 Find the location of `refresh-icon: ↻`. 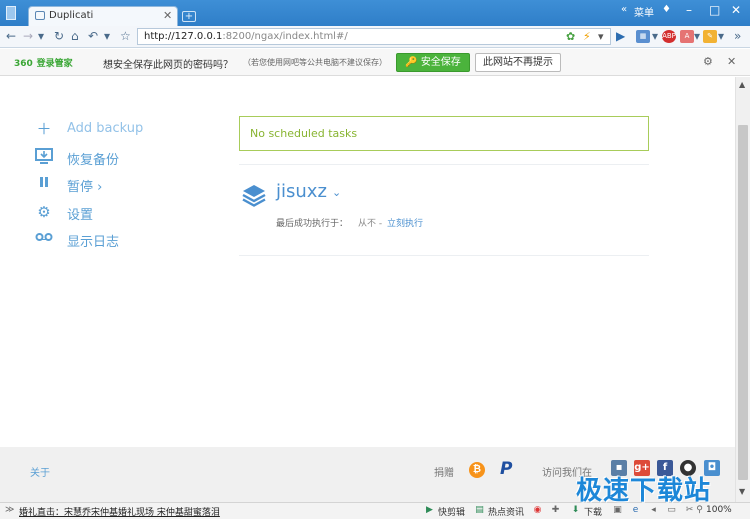

refresh-icon: ↻ is located at coordinates (59, 36).